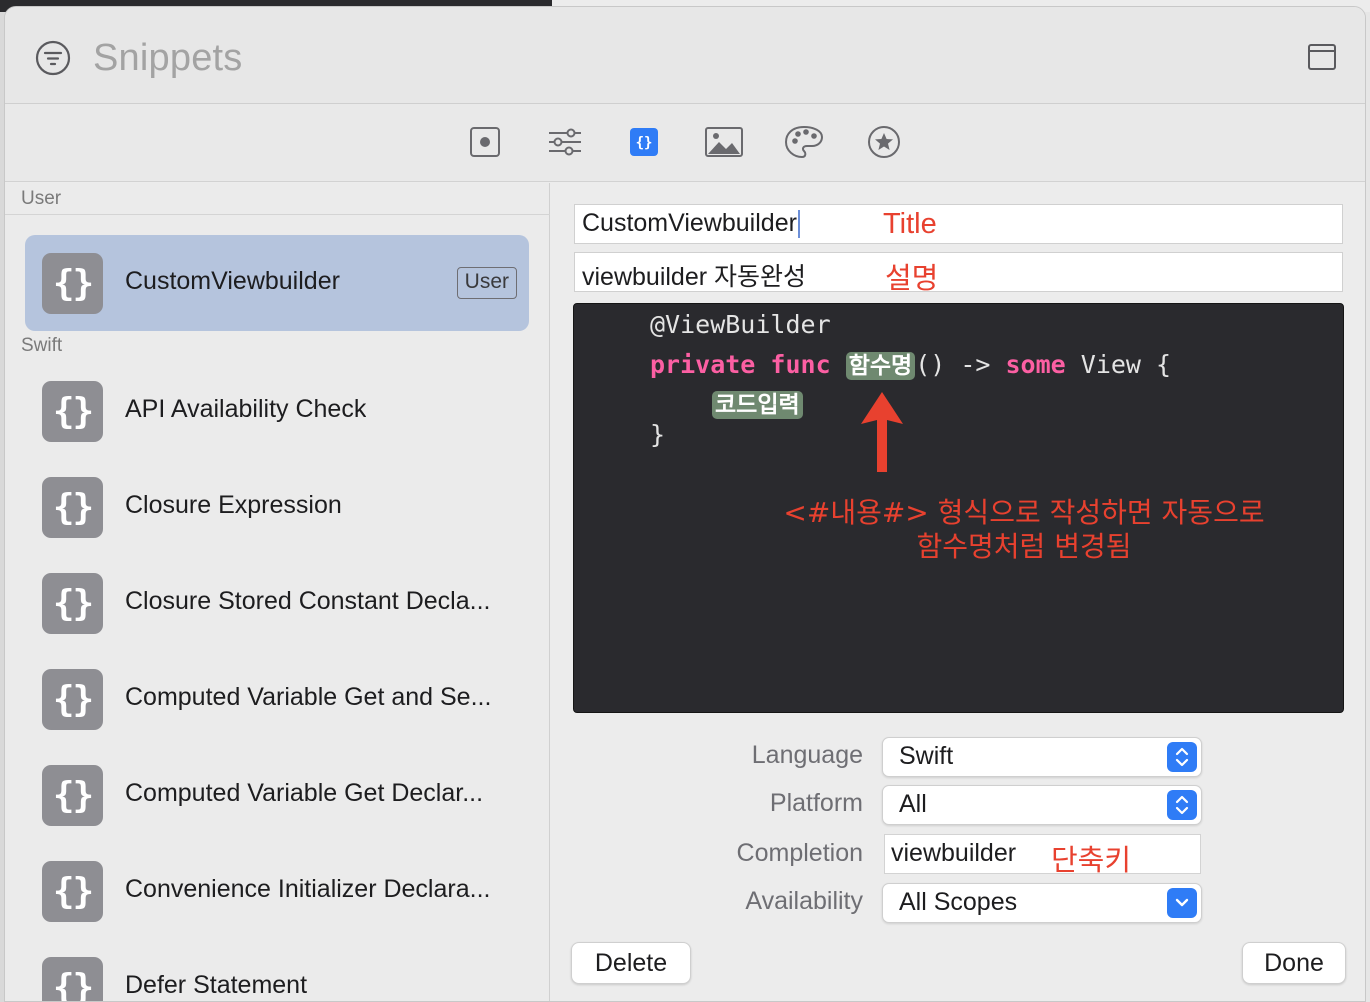 The image size is (1370, 1002). I want to click on image-icon, so click(724, 142).